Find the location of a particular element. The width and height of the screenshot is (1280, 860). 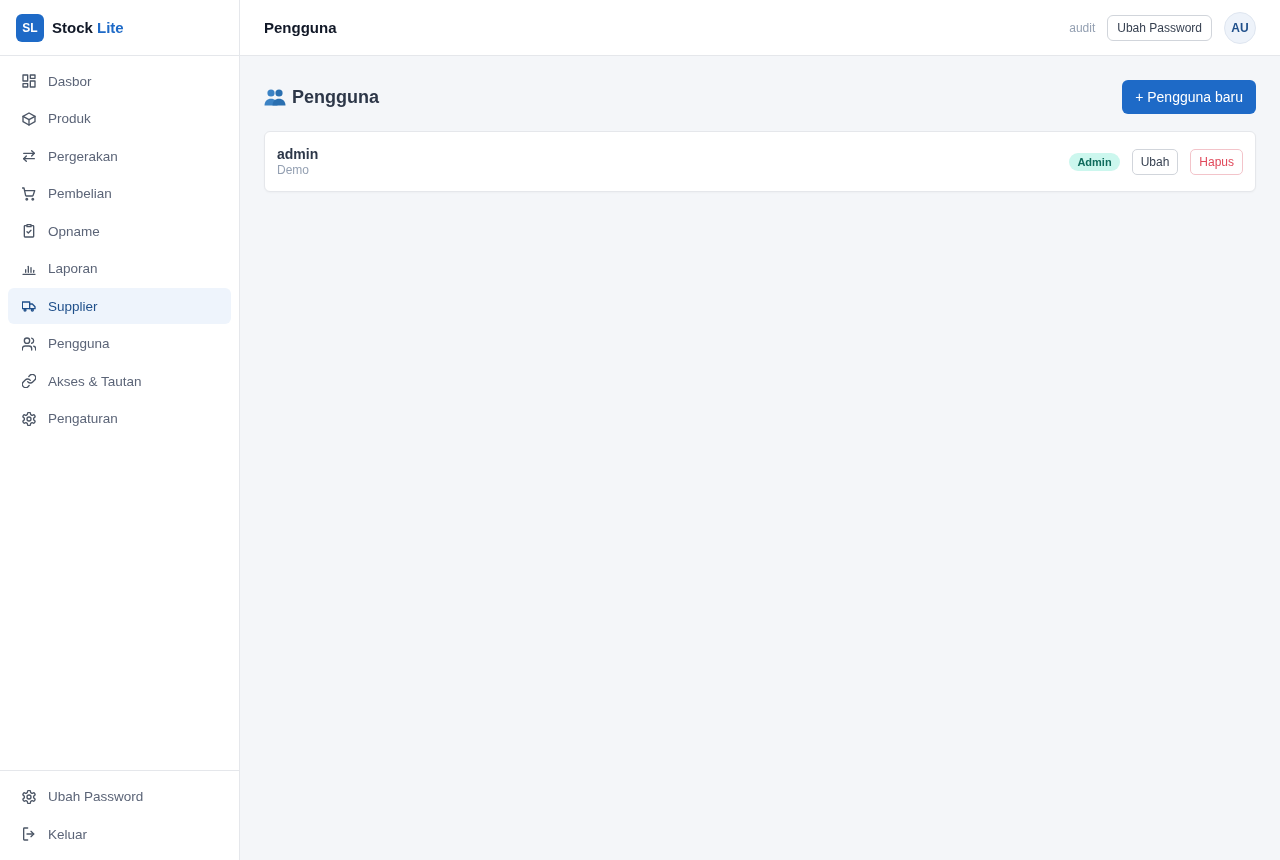

cube-icon is located at coordinates (29, 118).